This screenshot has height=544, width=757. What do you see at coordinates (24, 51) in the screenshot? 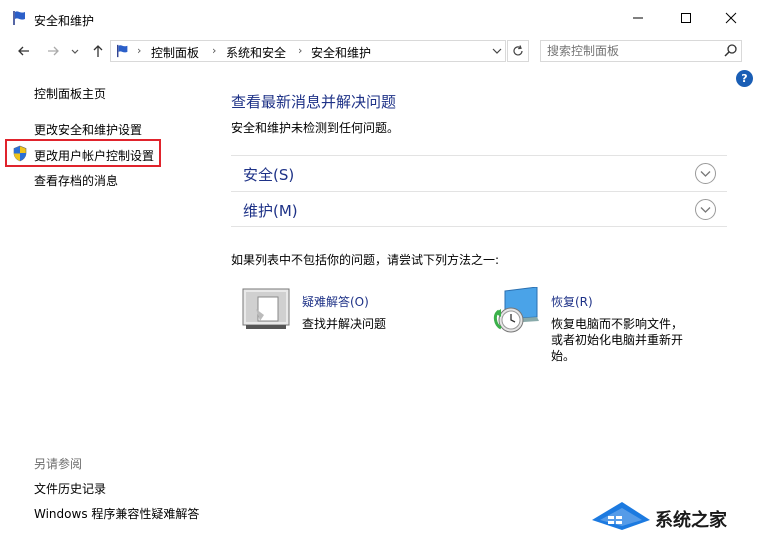
I see `back-button` at bounding box center [24, 51].